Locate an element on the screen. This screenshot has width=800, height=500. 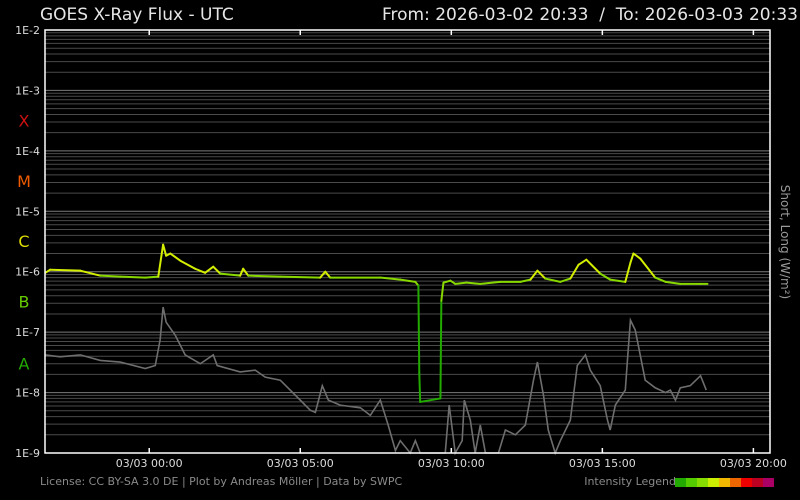
intensity-legend-swatches is located at coordinates (724, 482).